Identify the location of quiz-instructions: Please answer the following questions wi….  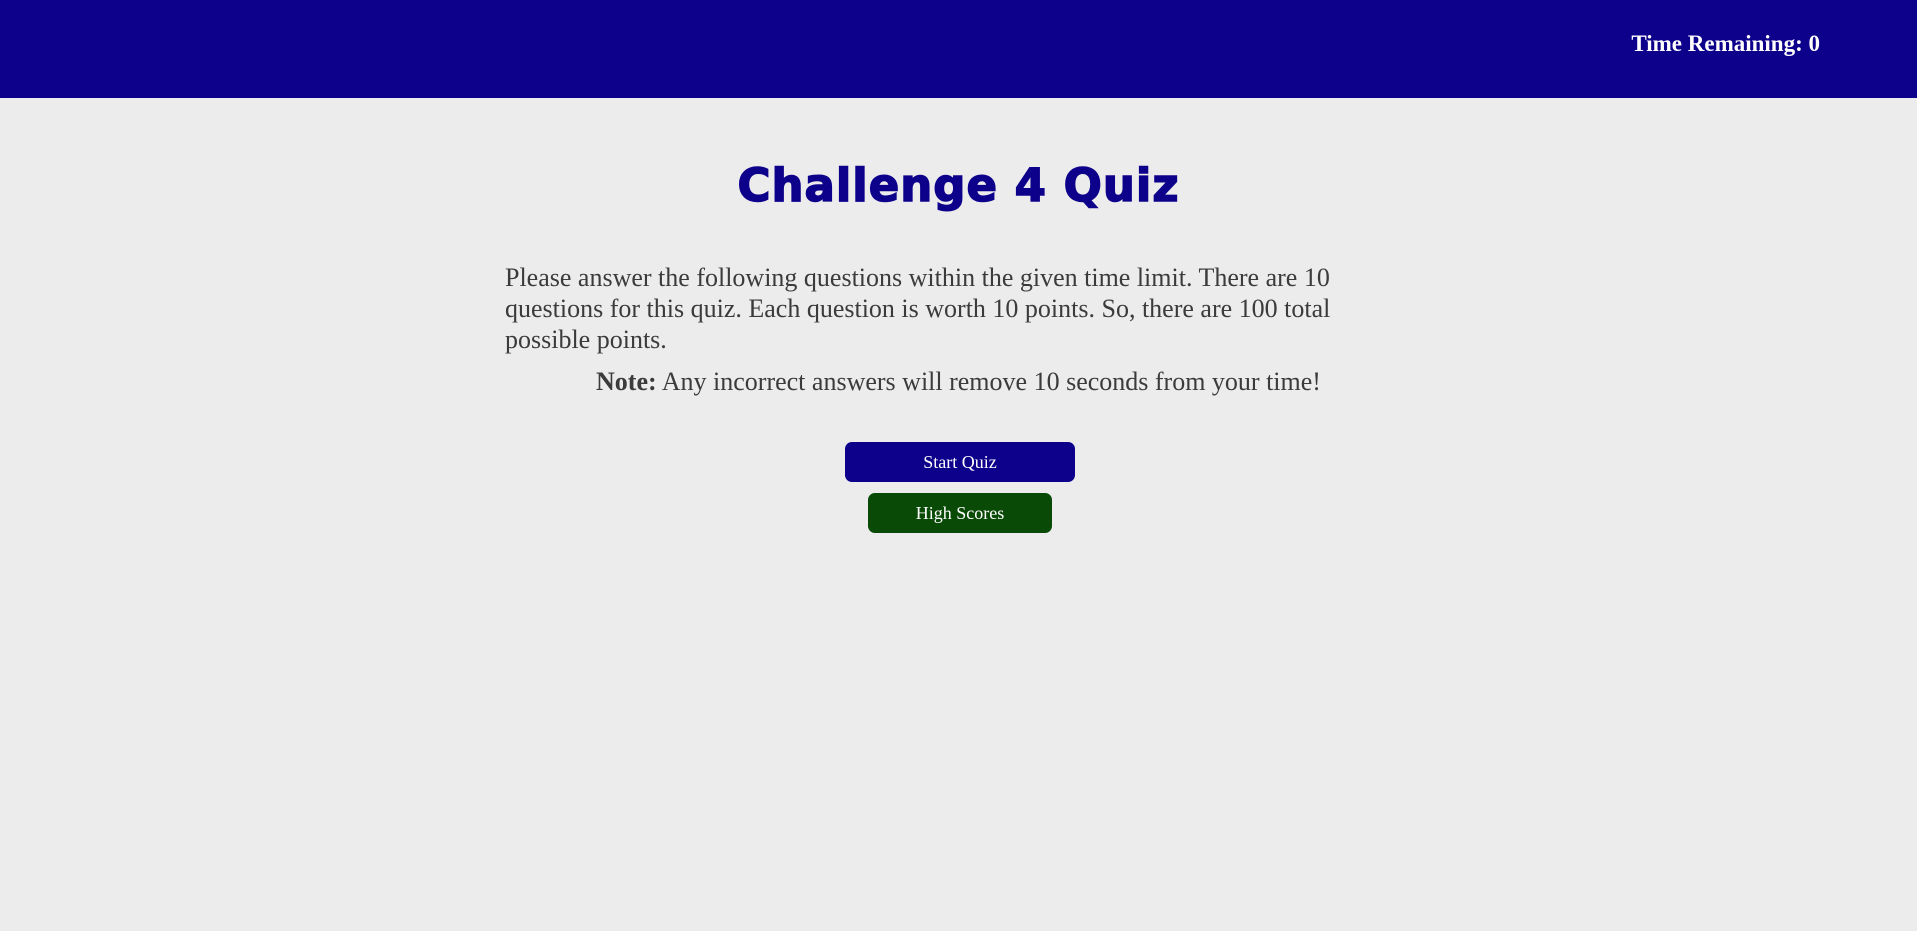
(918, 308).